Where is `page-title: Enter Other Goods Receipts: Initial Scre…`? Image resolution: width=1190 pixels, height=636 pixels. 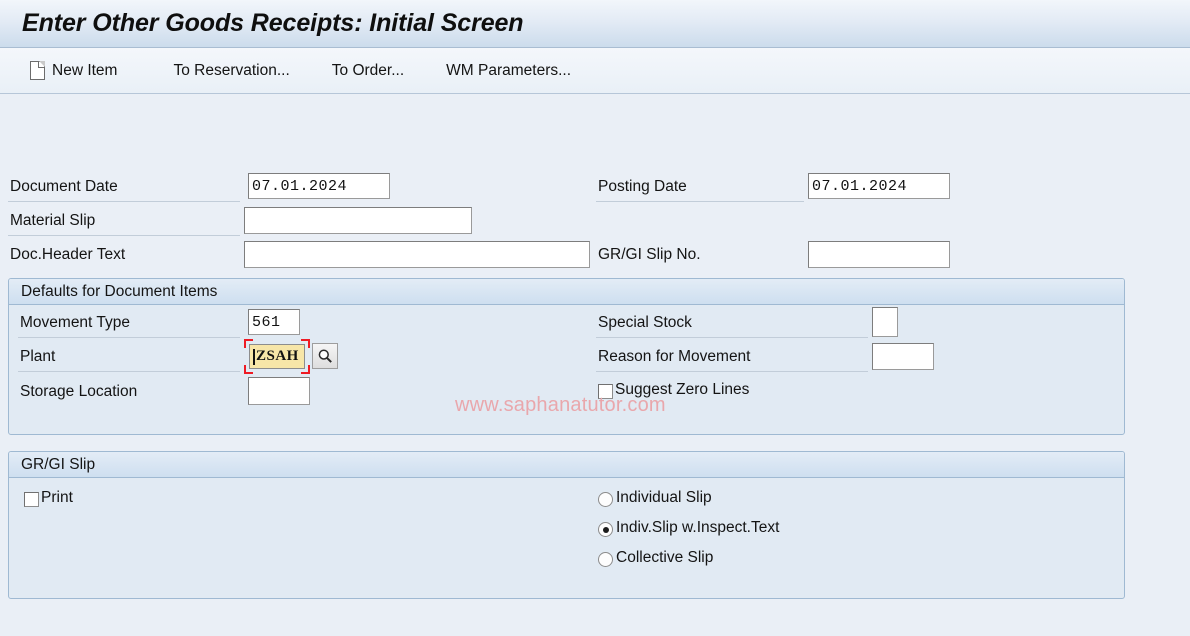
page-title: Enter Other Goods Receipts: Initial Scre… is located at coordinates (273, 23).